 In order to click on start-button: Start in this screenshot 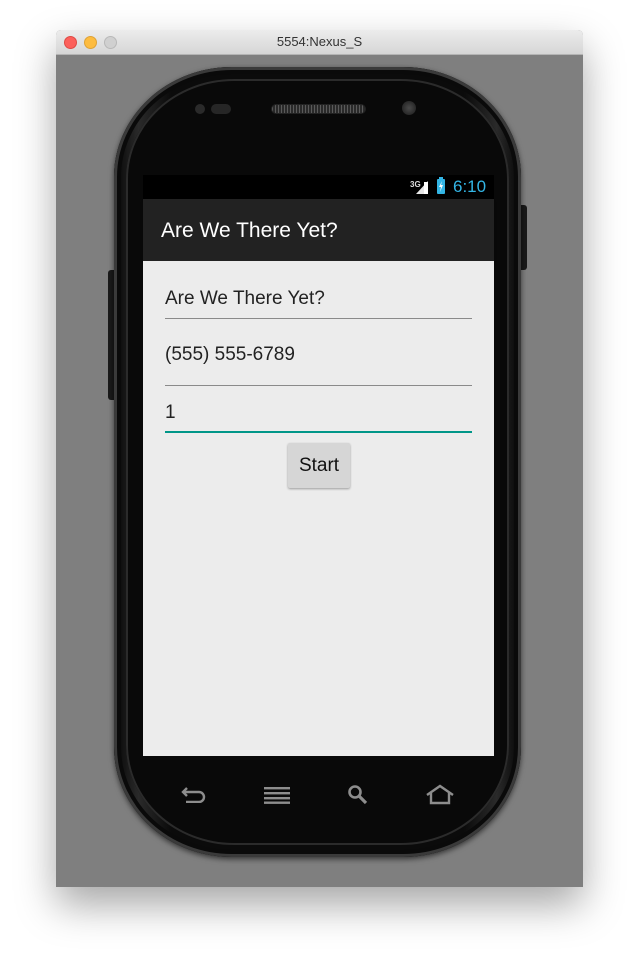, I will do `click(319, 465)`.